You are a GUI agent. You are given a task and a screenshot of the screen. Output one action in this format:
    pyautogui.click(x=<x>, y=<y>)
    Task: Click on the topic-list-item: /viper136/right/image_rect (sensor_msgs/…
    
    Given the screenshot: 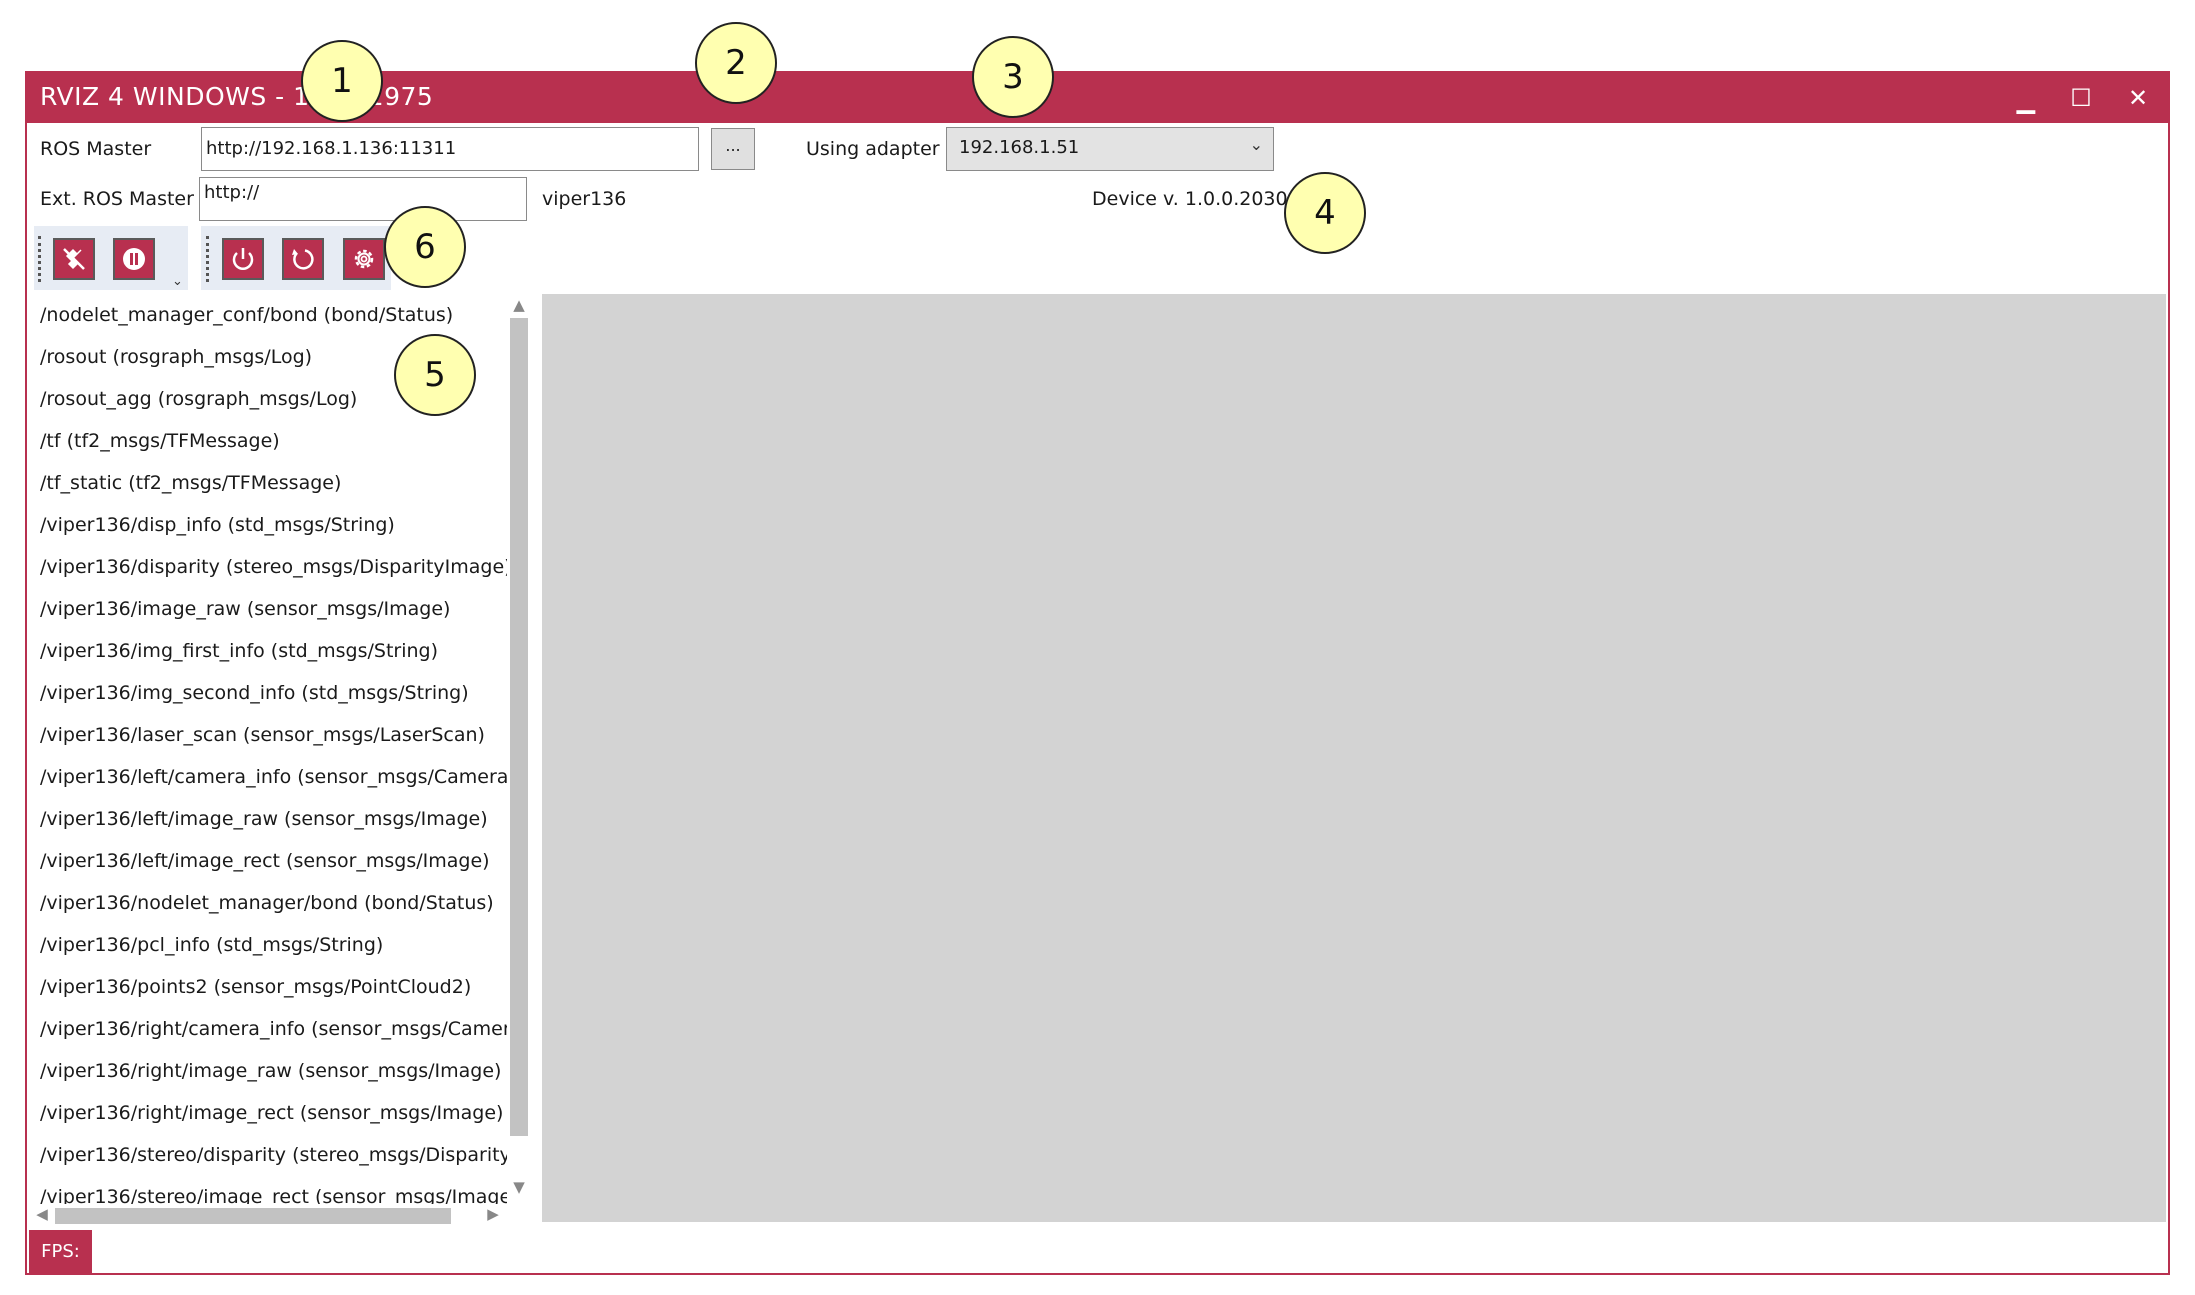 What is the action you would take?
    pyautogui.click(x=273, y=1113)
    